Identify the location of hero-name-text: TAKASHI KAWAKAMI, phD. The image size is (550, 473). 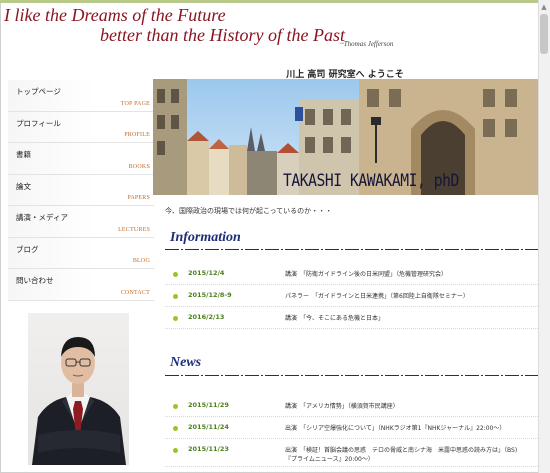
(371, 181).